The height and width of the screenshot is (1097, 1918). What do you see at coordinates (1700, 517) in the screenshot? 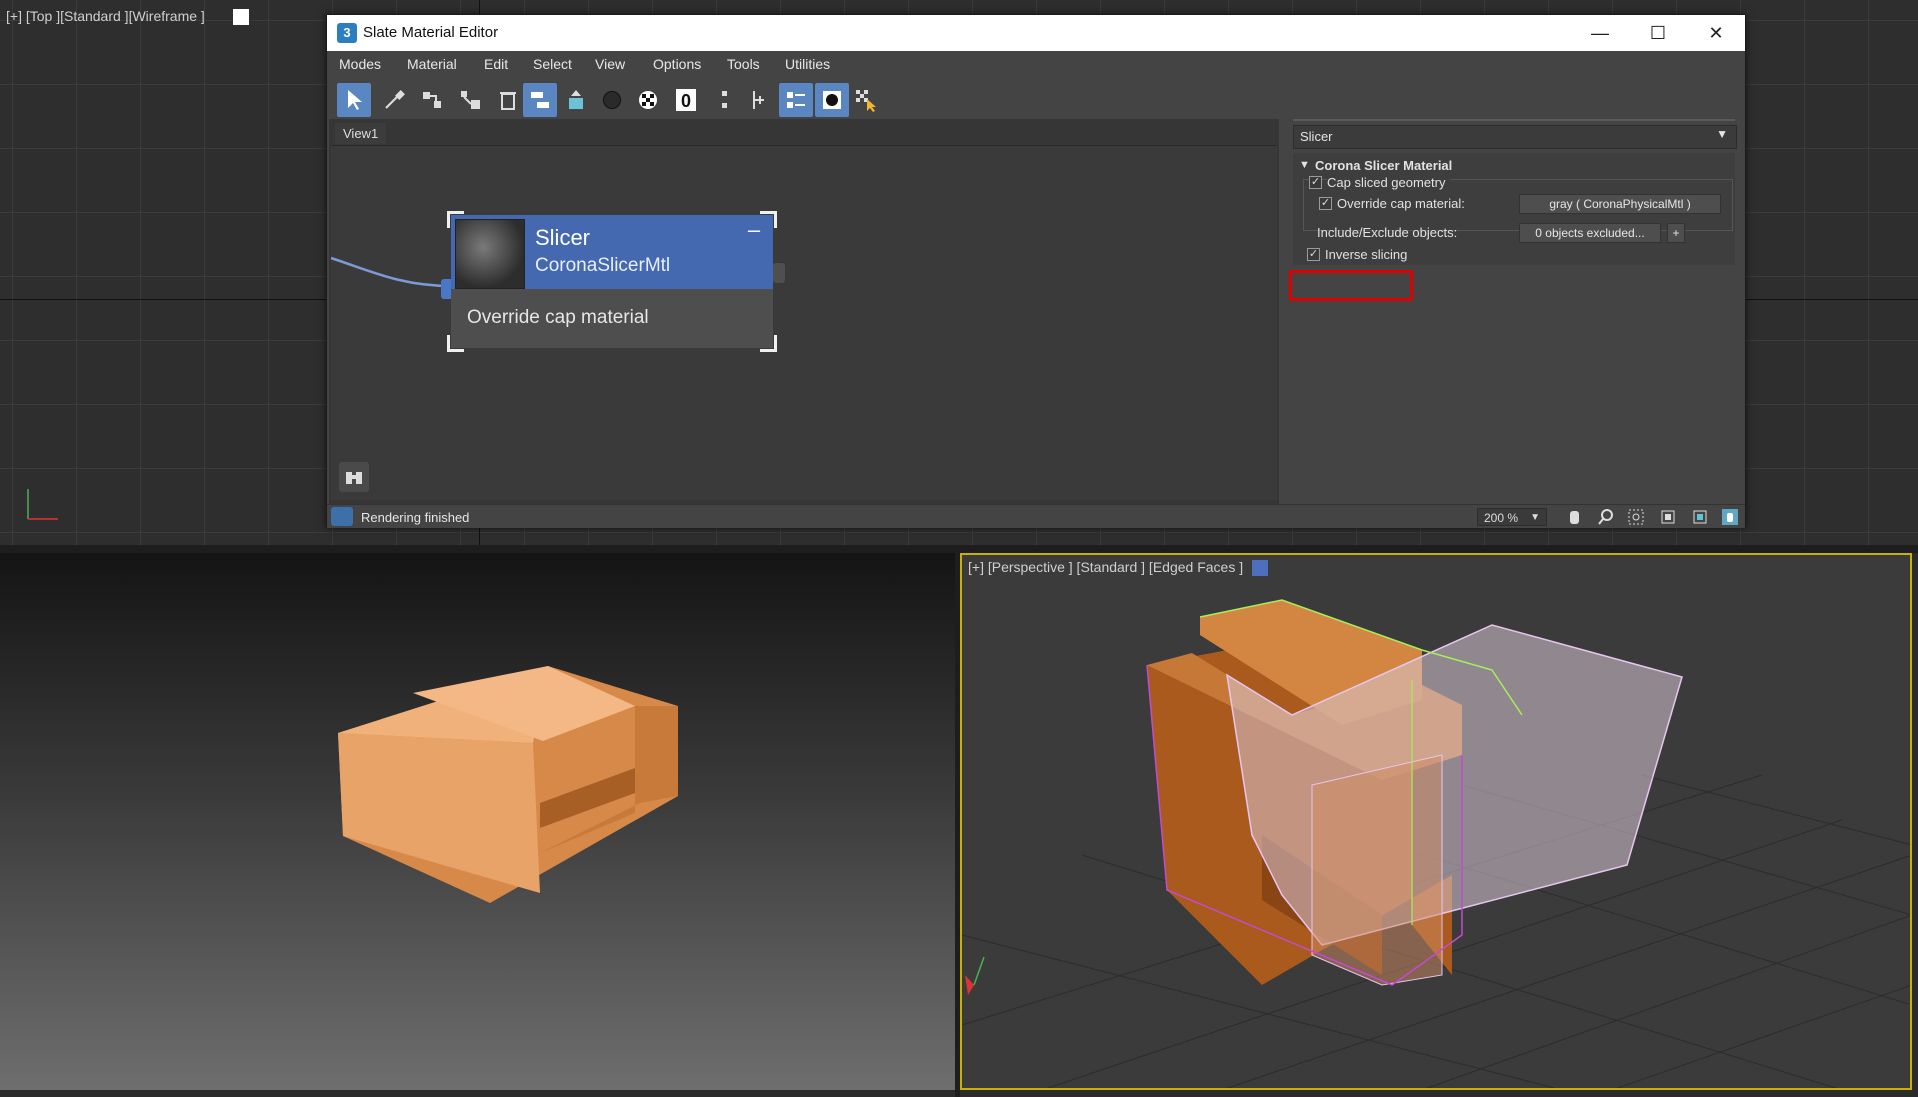
I see `zoom-extents-selected-icon` at bounding box center [1700, 517].